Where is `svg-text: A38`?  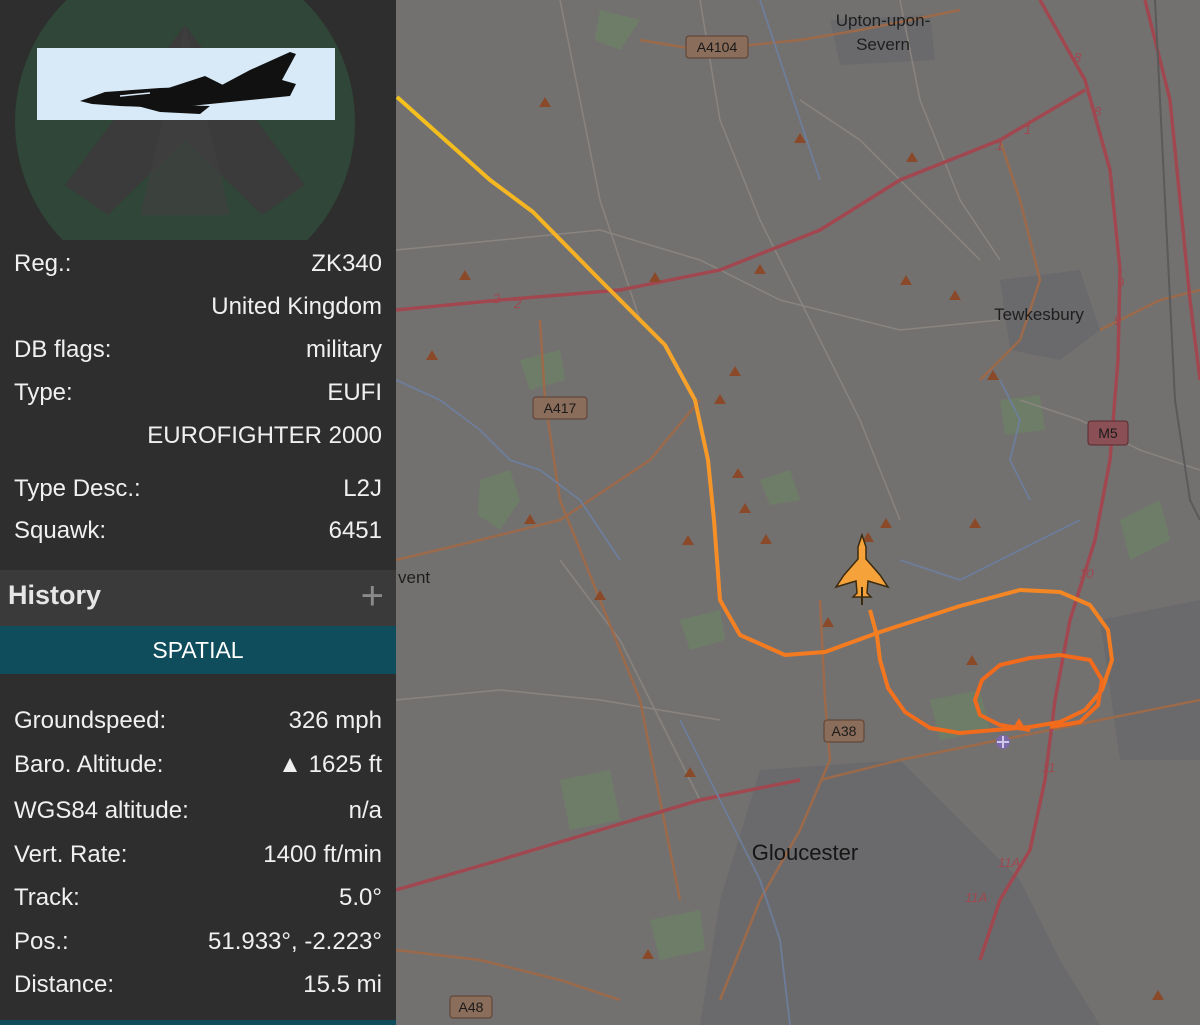
svg-text: A38 is located at coordinates (844, 731).